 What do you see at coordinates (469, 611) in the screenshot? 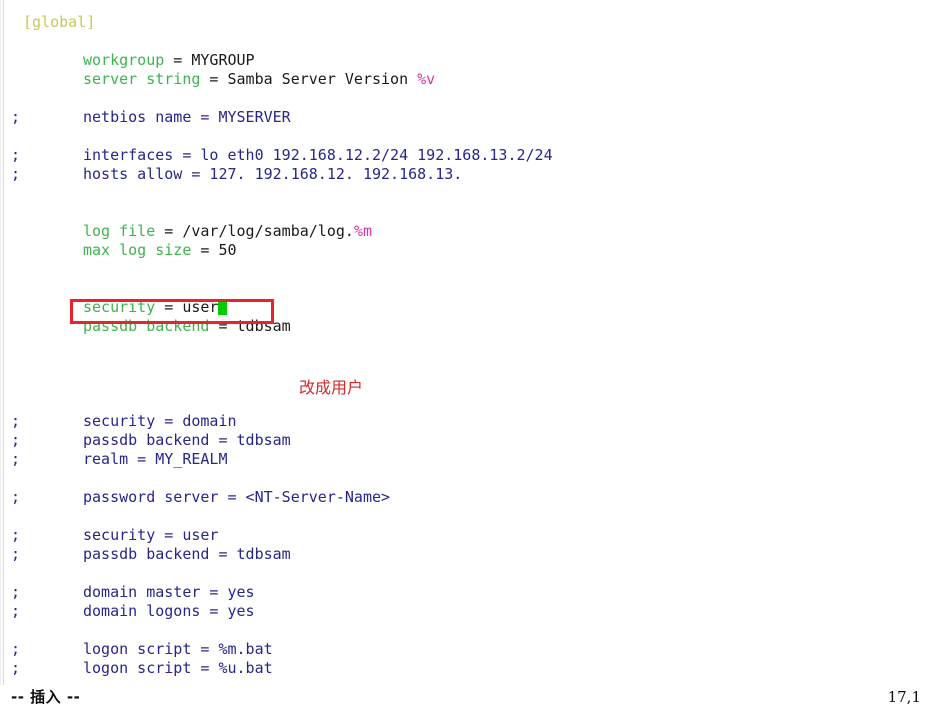
I see `editor-line: ; domain logons = yes` at bounding box center [469, 611].